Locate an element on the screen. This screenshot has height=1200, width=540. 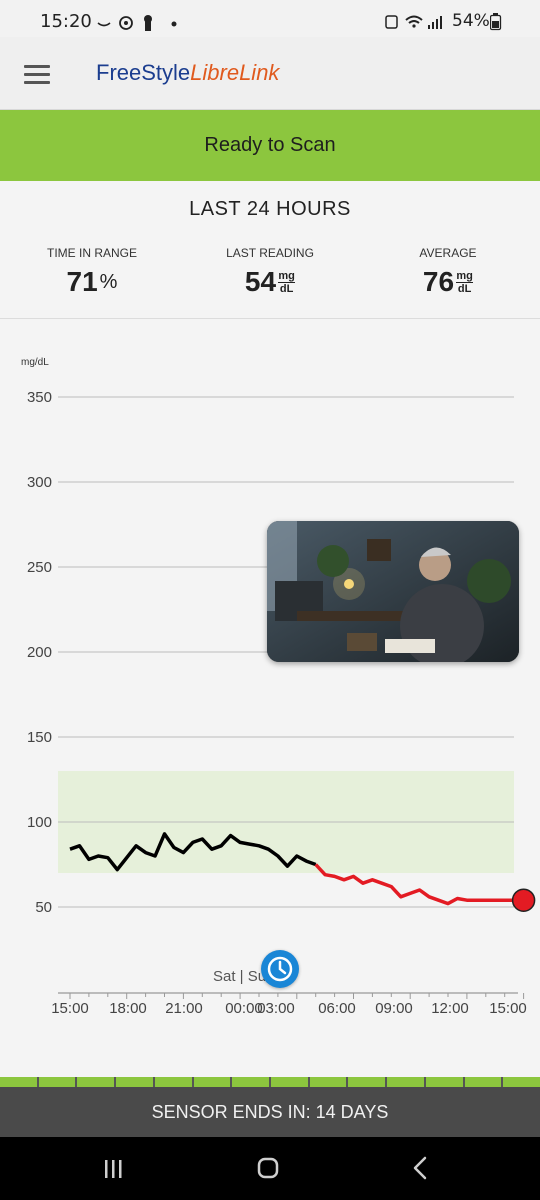
status-time: 15:20 is located at coordinates (66, 21).